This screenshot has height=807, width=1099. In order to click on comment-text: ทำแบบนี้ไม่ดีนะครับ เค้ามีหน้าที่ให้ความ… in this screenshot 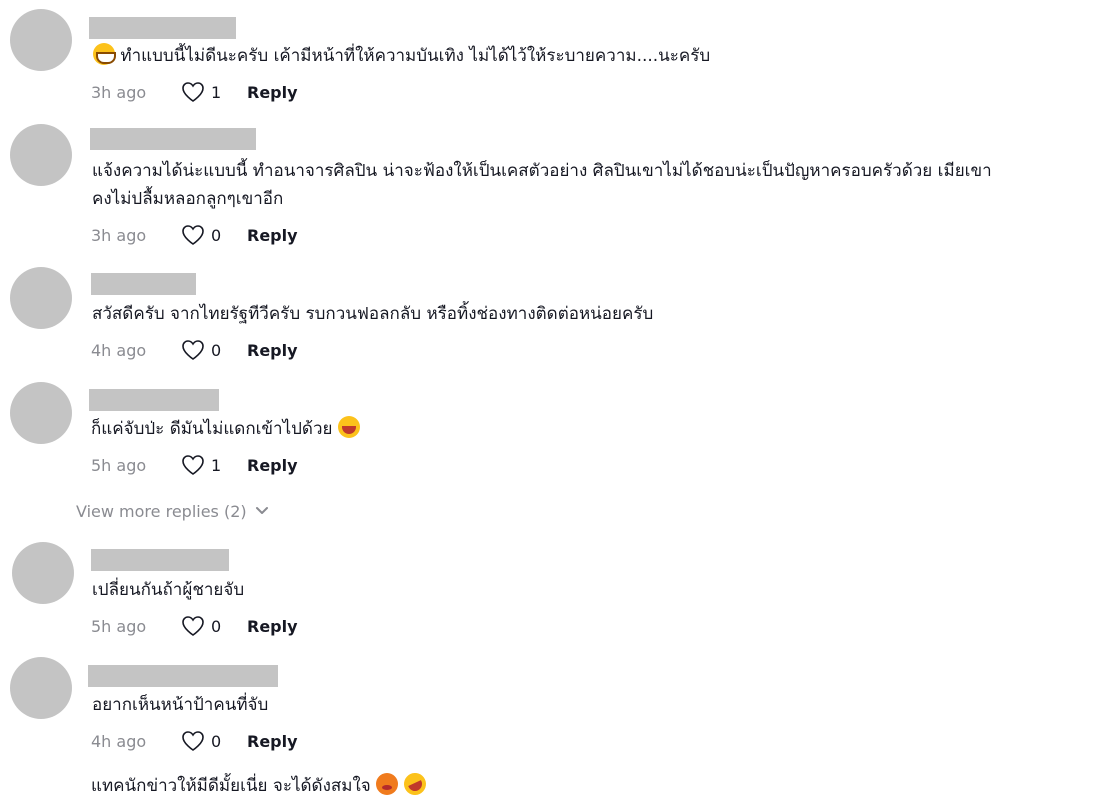, I will do `click(593, 56)`.